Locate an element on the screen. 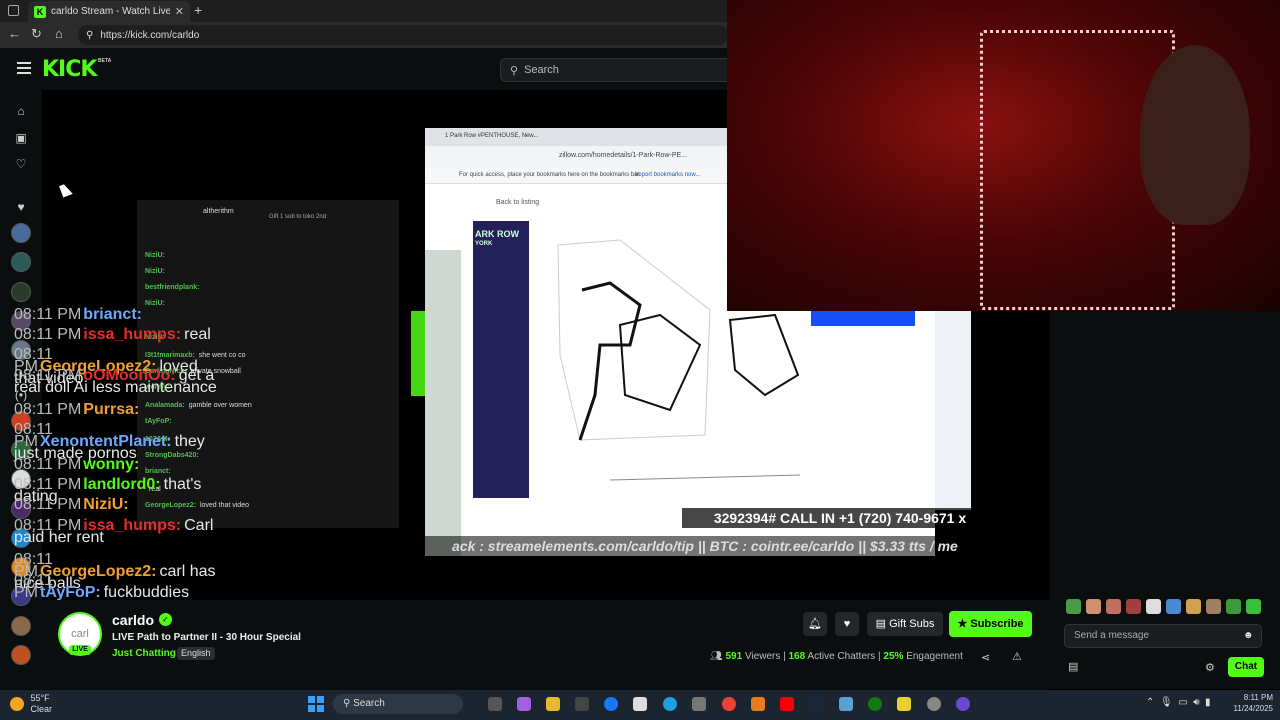 This screenshot has height=720, width=1280. chat-username: brianct: is located at coordinates (112, 314).